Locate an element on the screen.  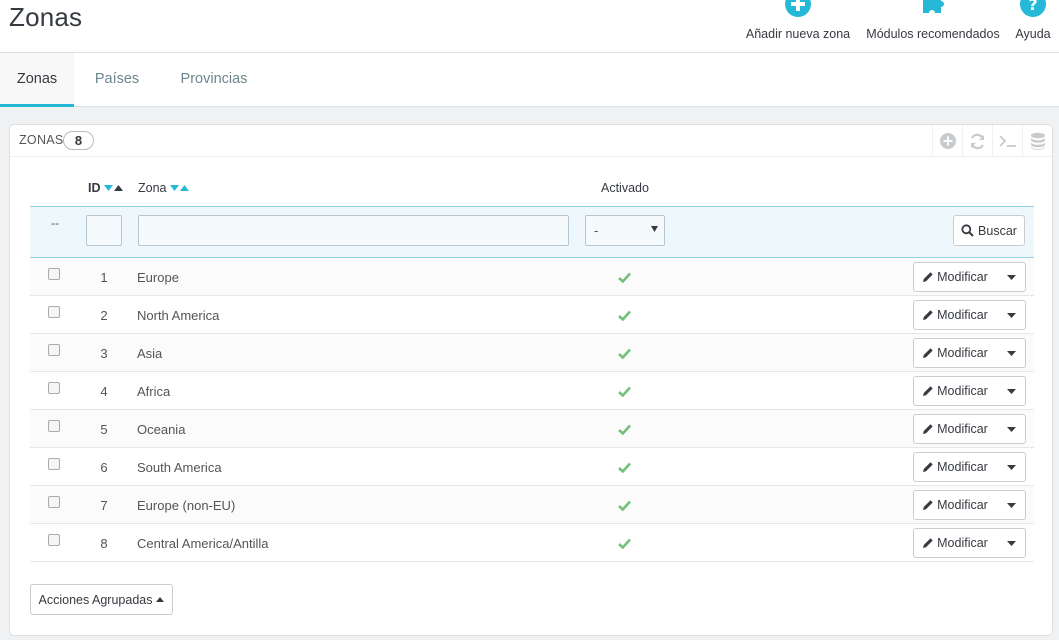
help-icon: ? is located at coordinates (1033, 8).